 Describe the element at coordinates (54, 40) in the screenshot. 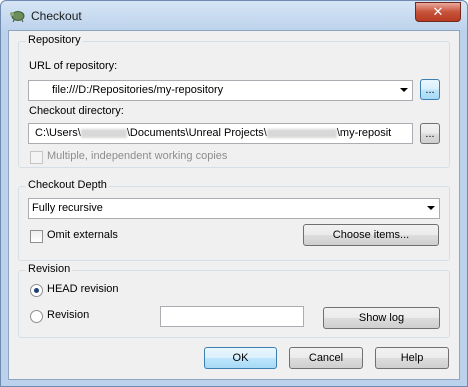

I see `repository-group-label: Repository` at that location.